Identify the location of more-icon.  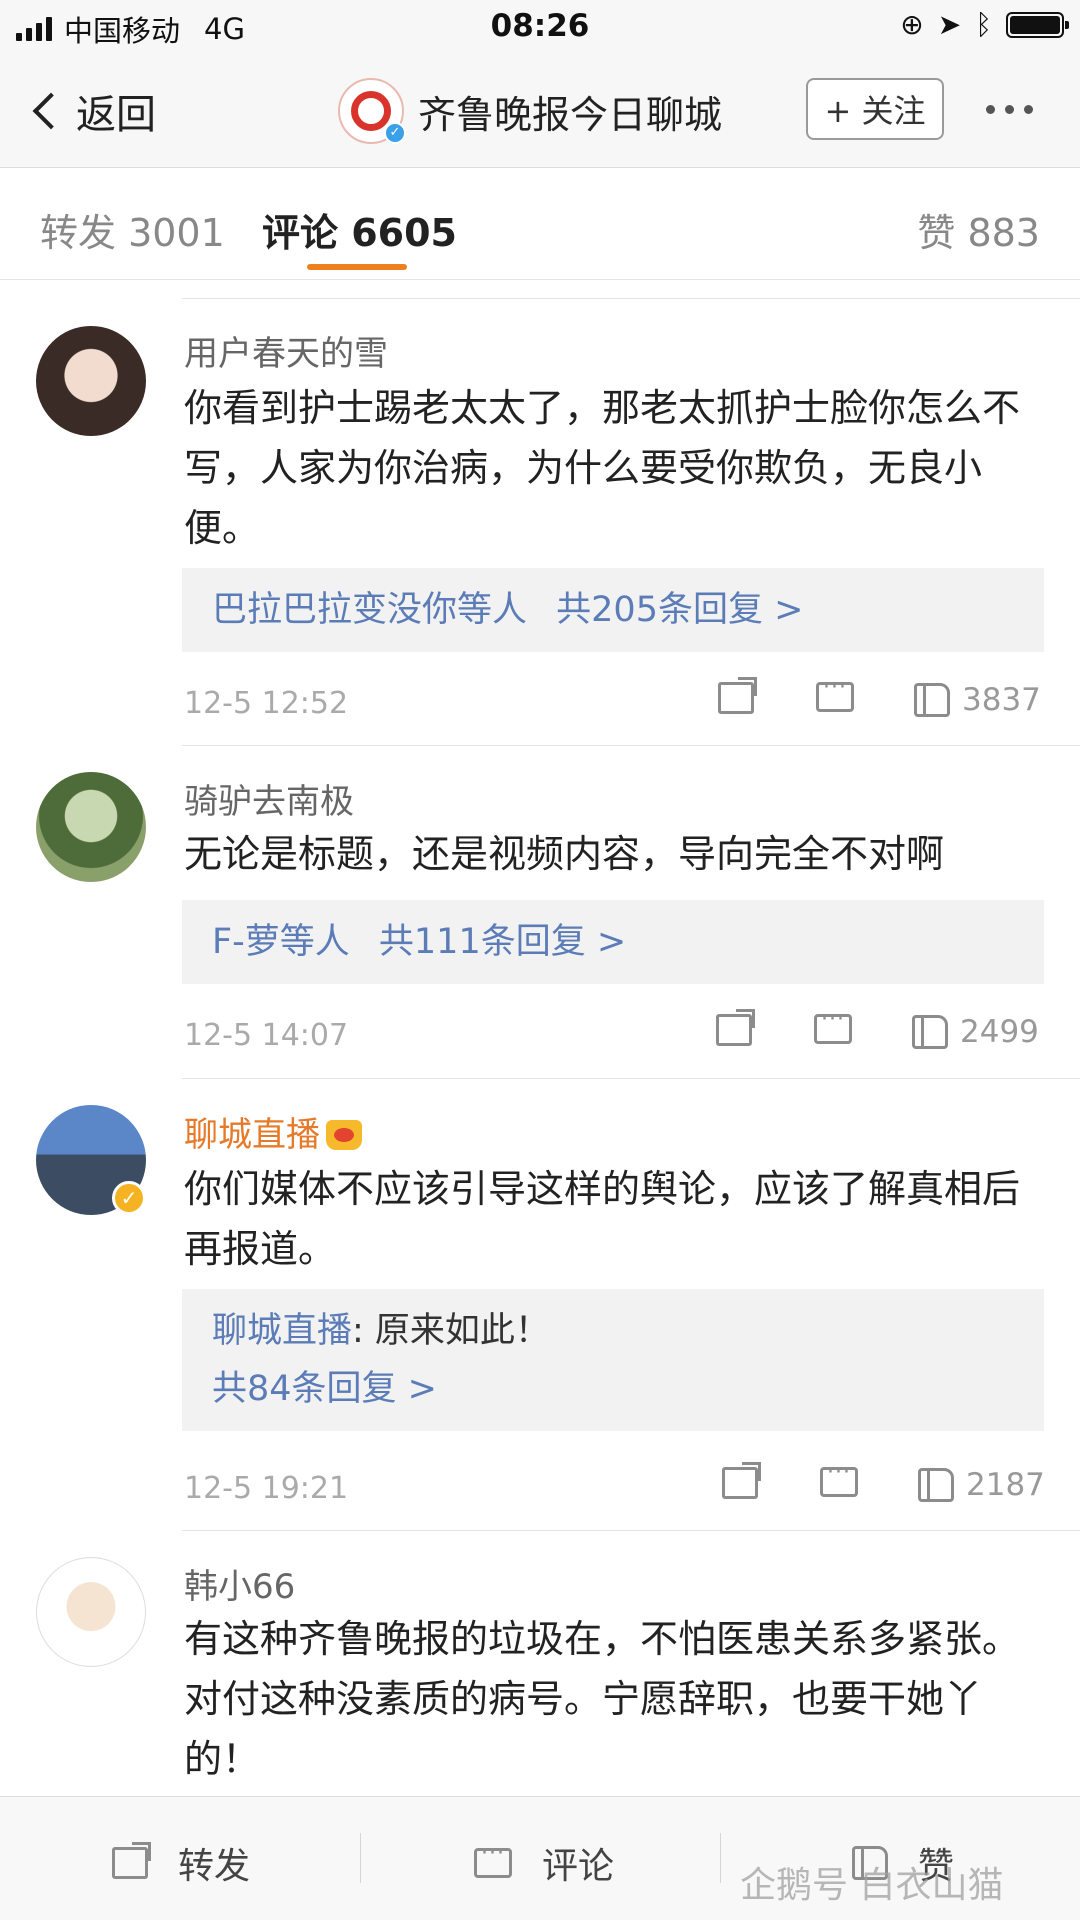
(1009, 109).